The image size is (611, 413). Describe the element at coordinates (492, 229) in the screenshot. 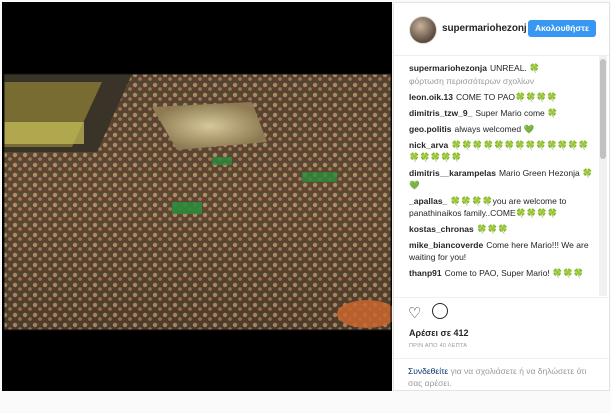

I see `comment-text: 🍀🍀🍀` at that location.